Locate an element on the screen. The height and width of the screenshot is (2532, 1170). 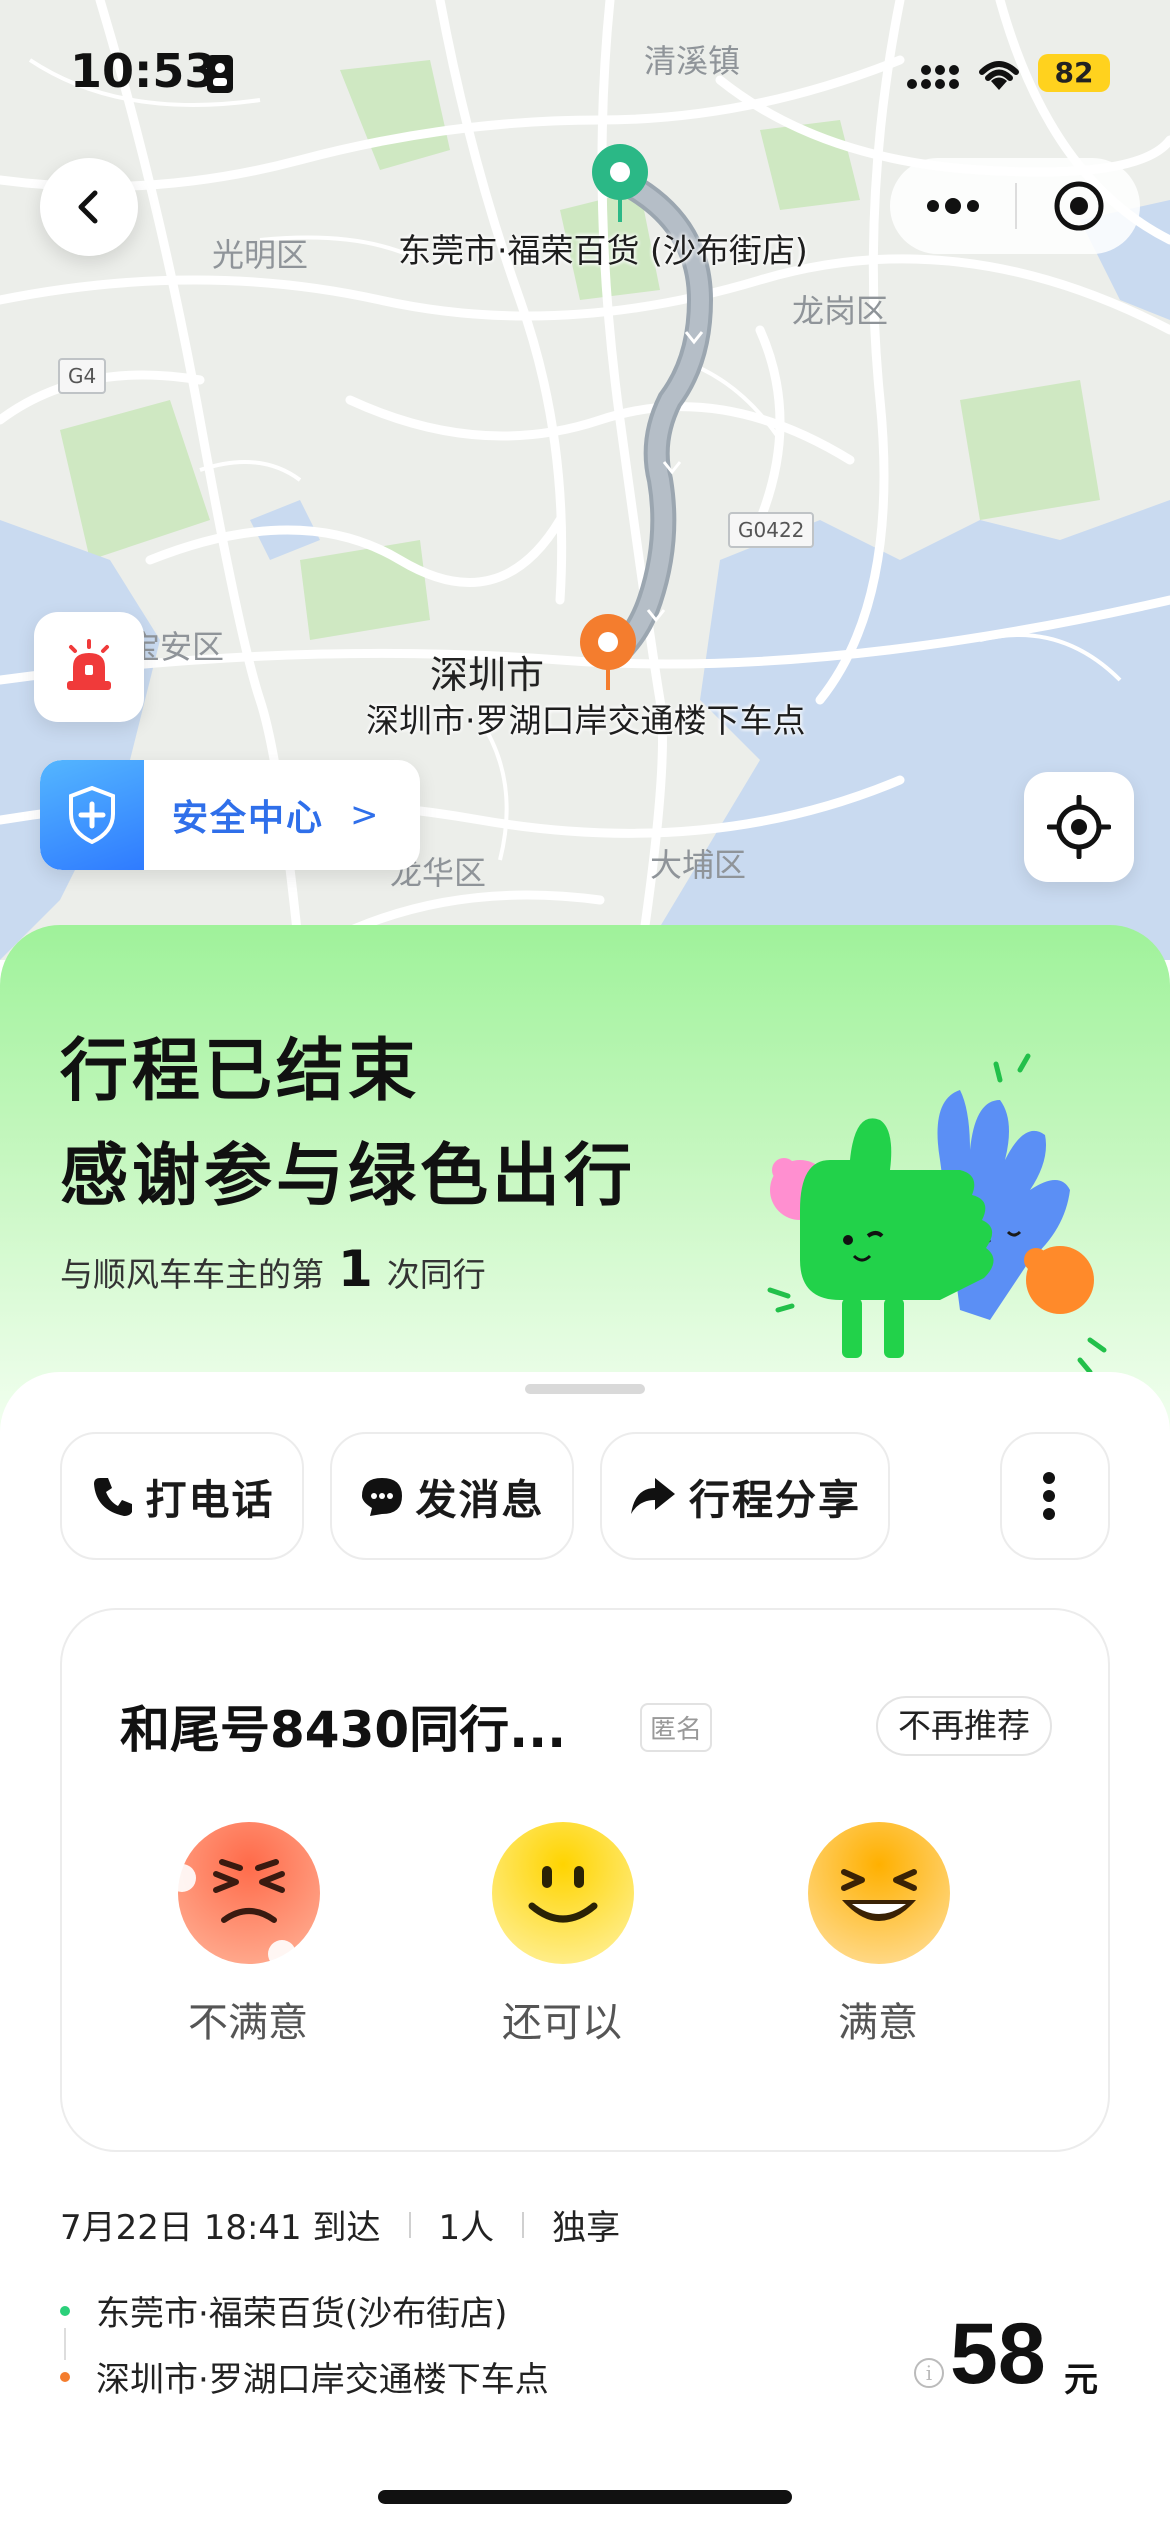
trip-meta: 7月22日 18:41 到达 1人 独享 is located at coordinates (340, 2224).